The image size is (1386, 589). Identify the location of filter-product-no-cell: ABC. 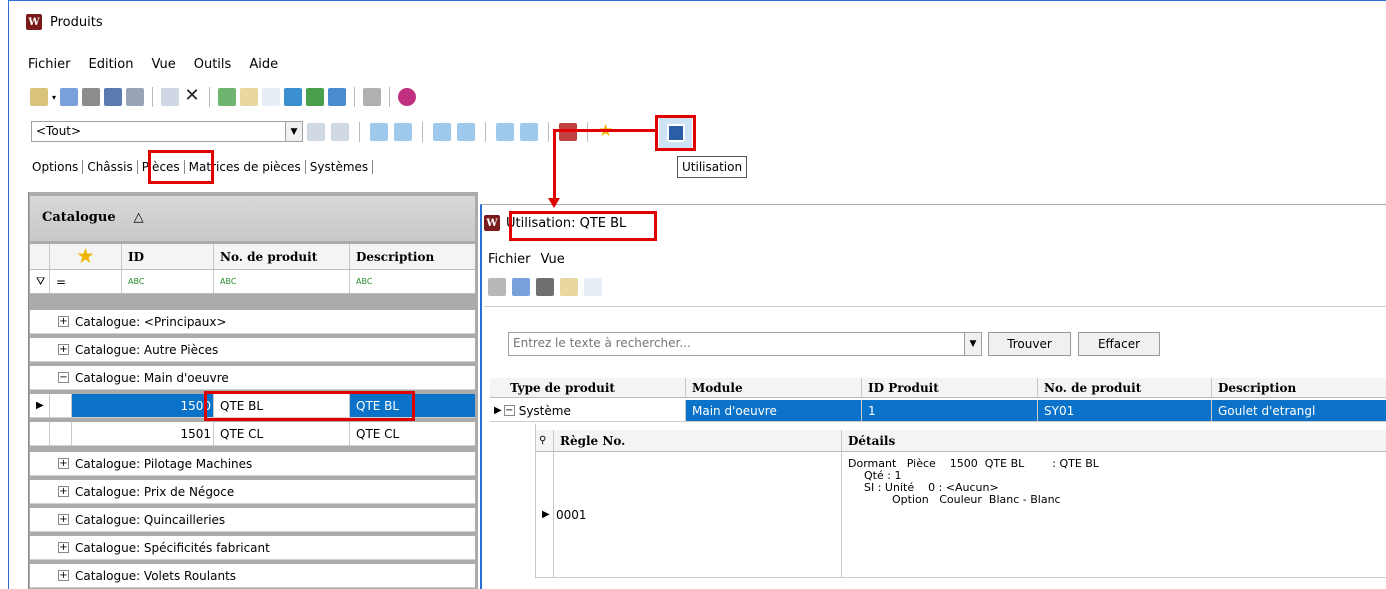
(282, 281).